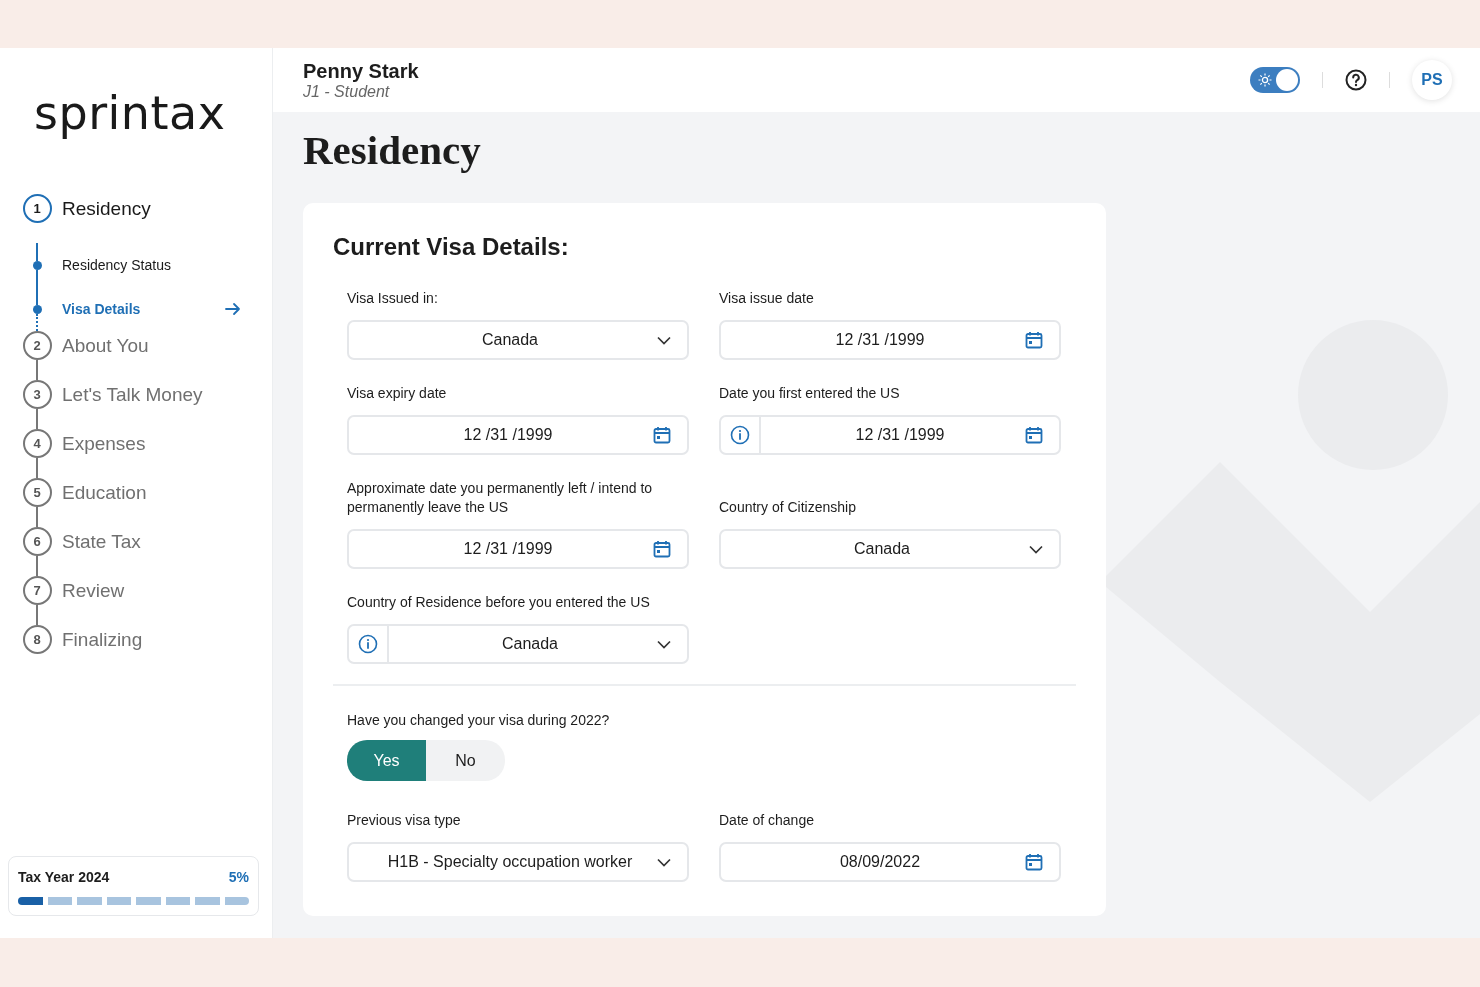 This screenshot has height=987, width=1480. What do you see at coordinates (392, 150) in the screenshot?
I see `page-title: Residency` at bounding box center [392, 150].